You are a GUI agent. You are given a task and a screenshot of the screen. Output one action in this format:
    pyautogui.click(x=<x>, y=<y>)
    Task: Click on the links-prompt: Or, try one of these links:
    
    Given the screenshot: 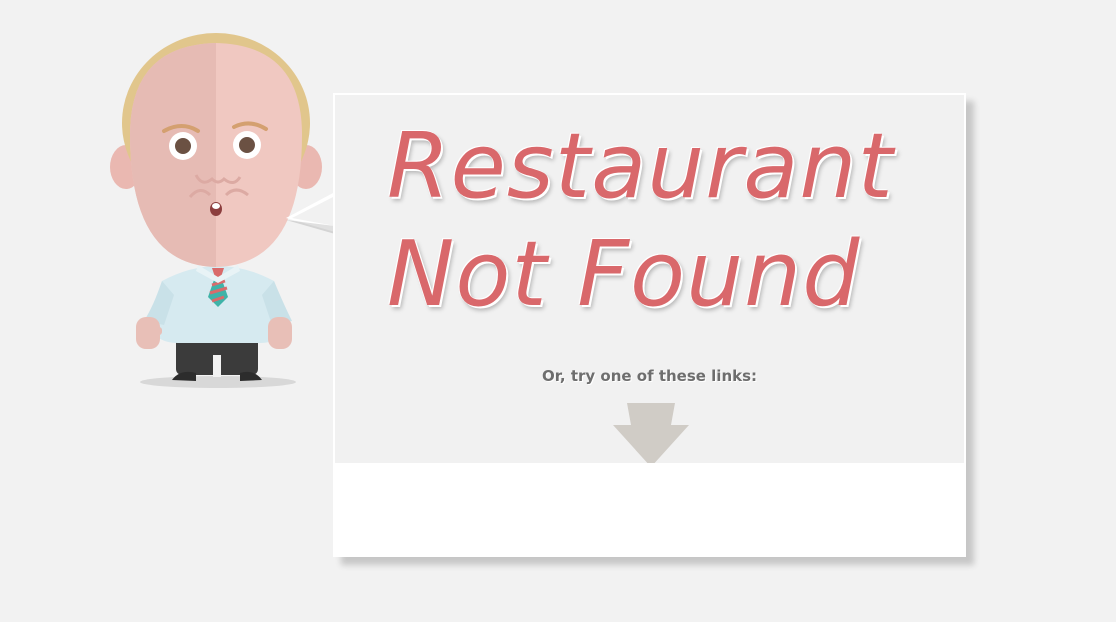 What is the action you would take?
    pyautogui.click(x=649, y=376)
    